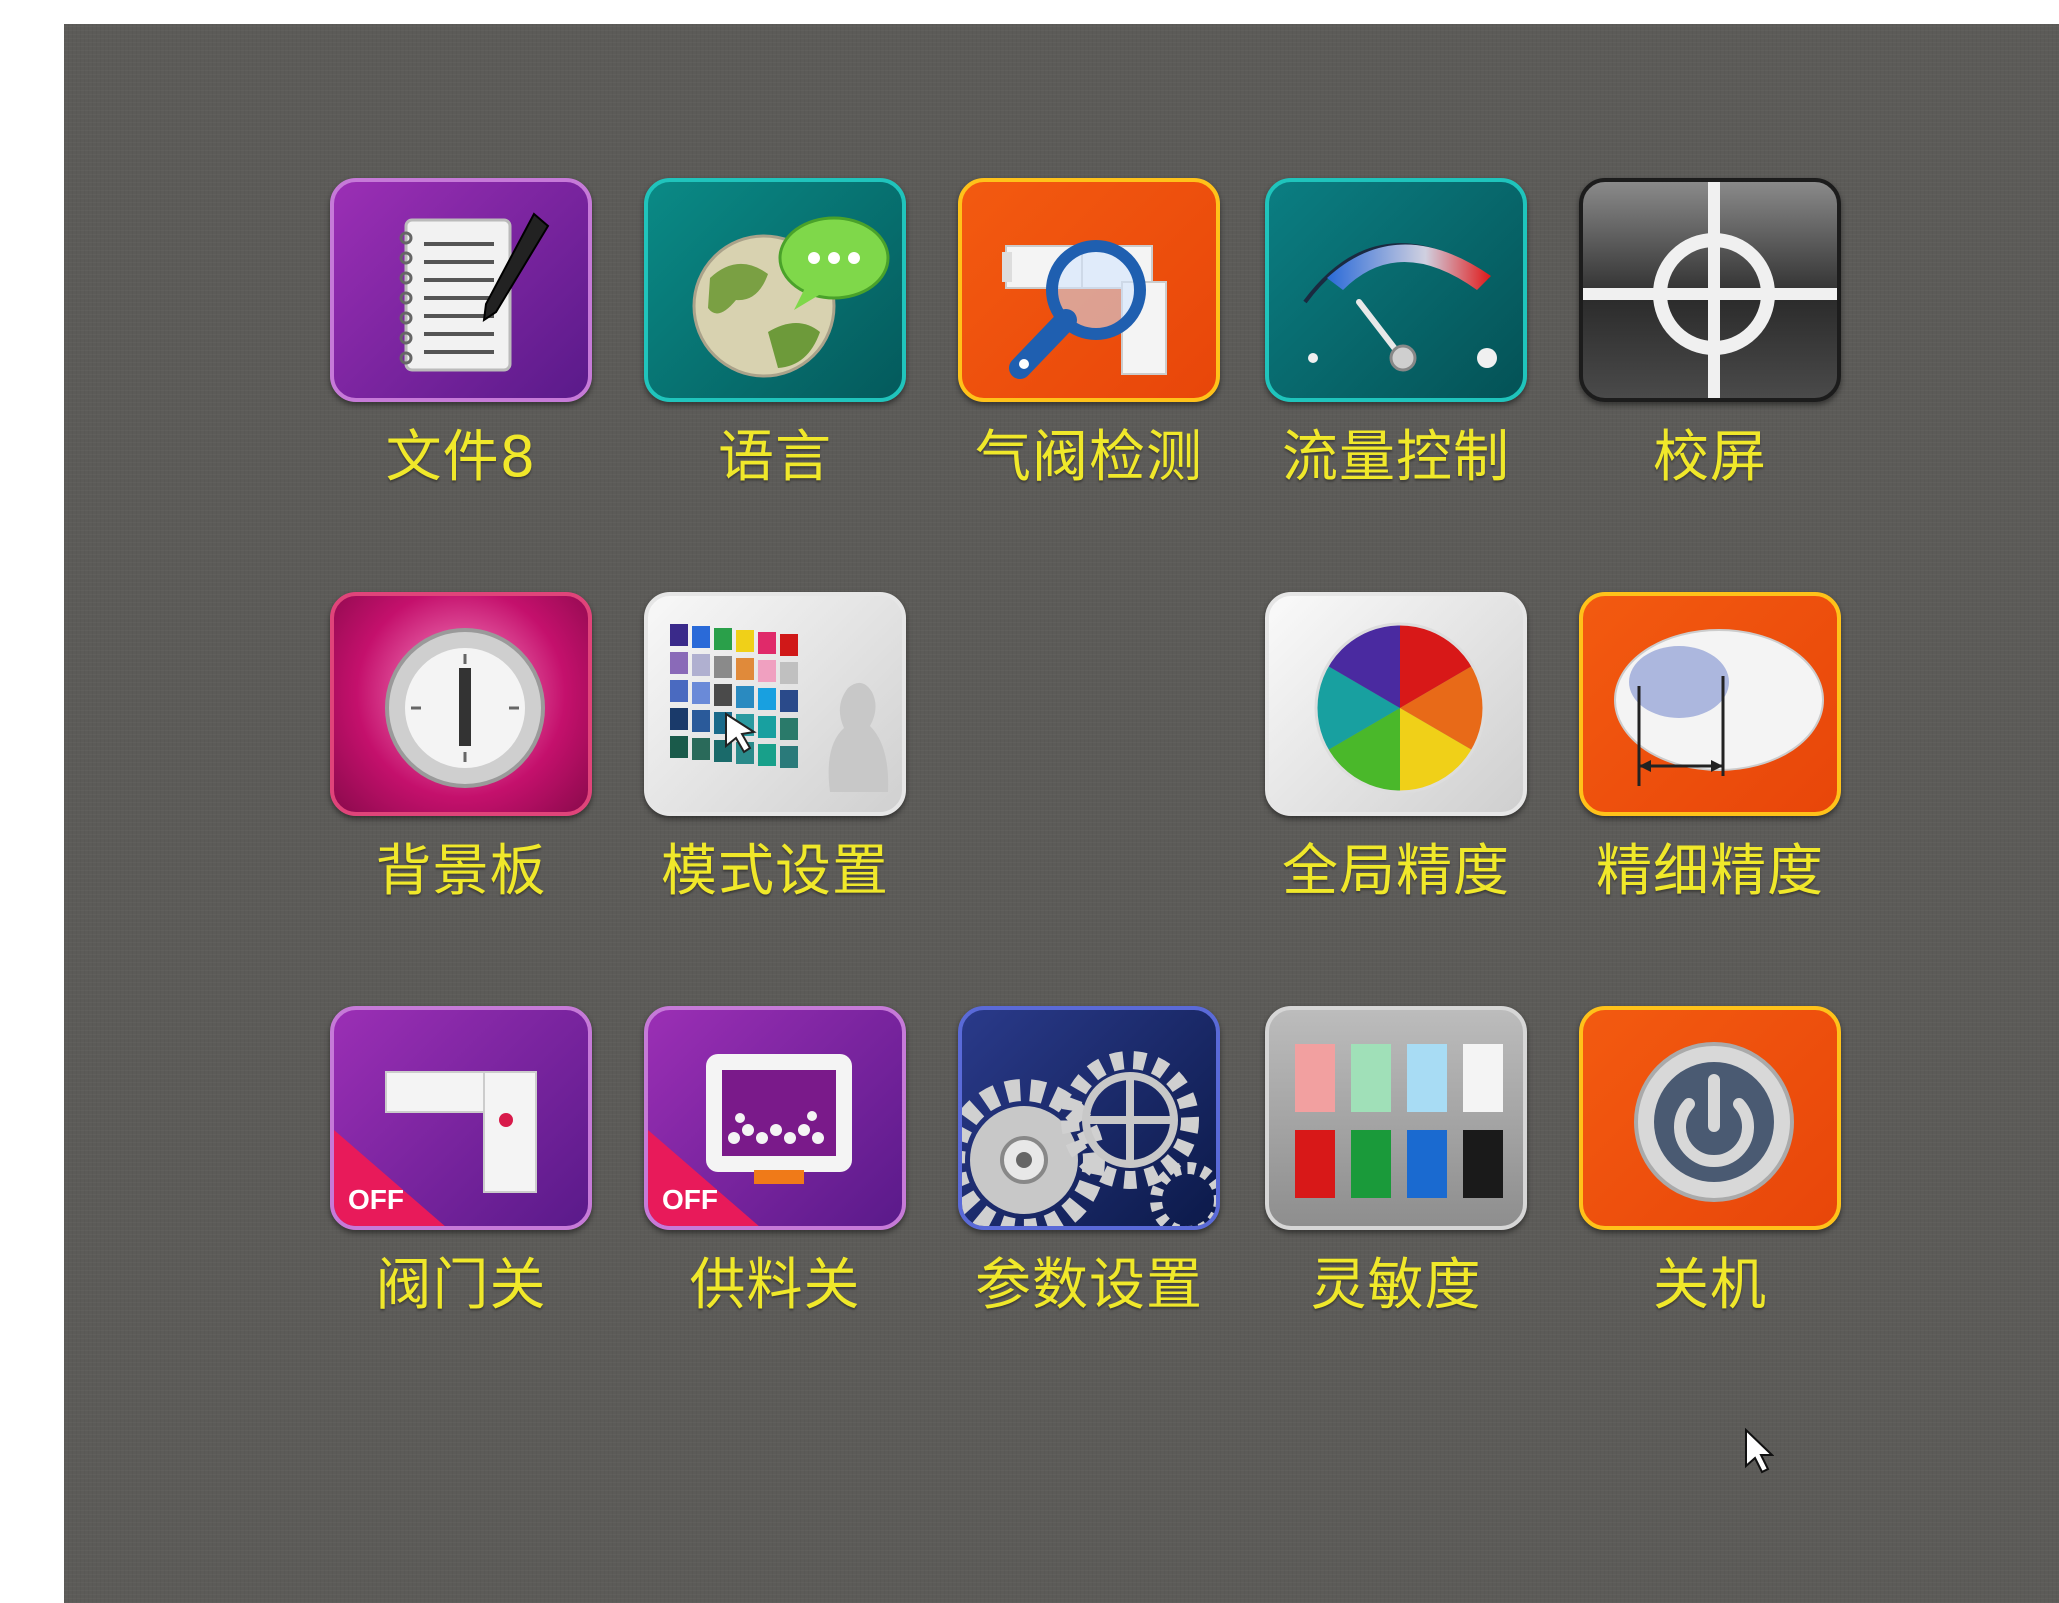 The height and width of the screenshot is (1603, 2059). I want to click on gears-icon, so click(1089, 1138).